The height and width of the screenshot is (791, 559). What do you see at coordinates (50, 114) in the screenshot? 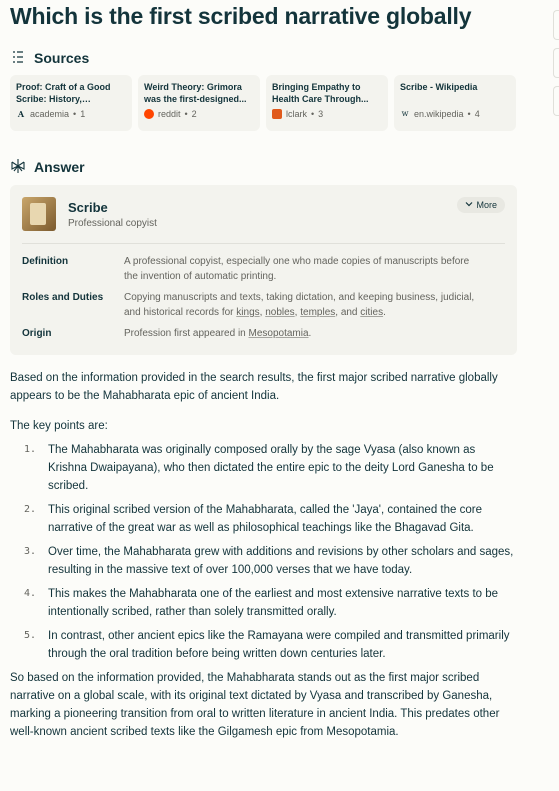
I see `source-site: academia` at bounding box center [50, 114].